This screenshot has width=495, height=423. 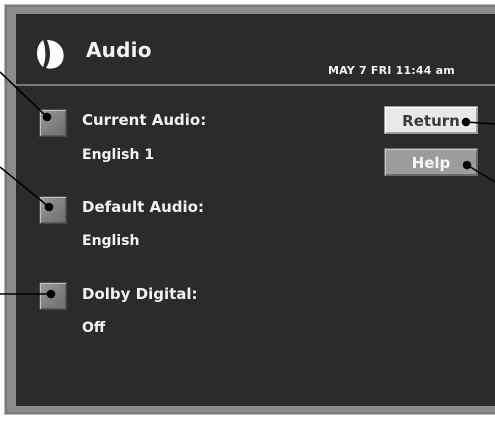 What do you see at coordinates (51, 294) in the screenshot?
I see `callout-dot-dolby-digital` at bounding box center [51, 294].